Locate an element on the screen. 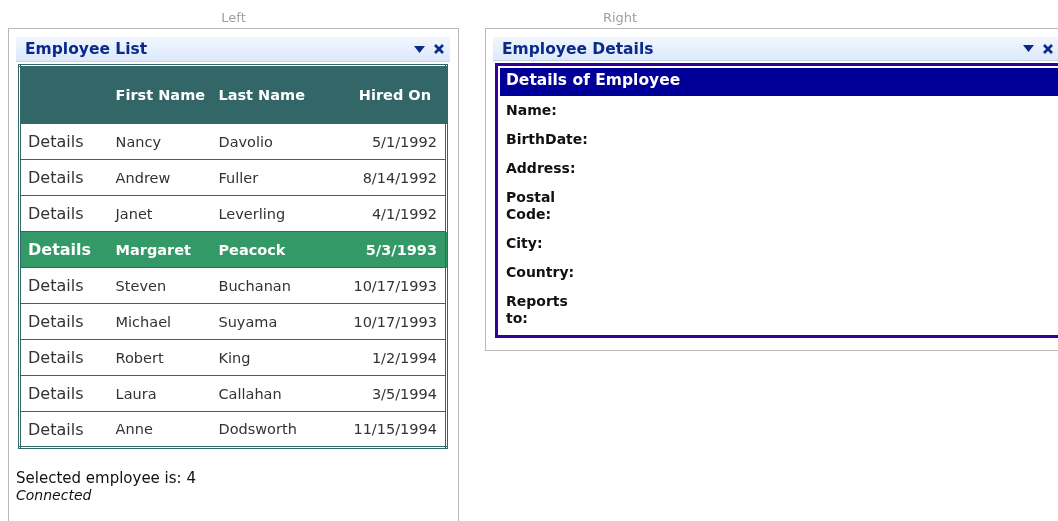 This screenshot has height=521, width=1058. field-label: Address: is located at coordinates (541, 168).